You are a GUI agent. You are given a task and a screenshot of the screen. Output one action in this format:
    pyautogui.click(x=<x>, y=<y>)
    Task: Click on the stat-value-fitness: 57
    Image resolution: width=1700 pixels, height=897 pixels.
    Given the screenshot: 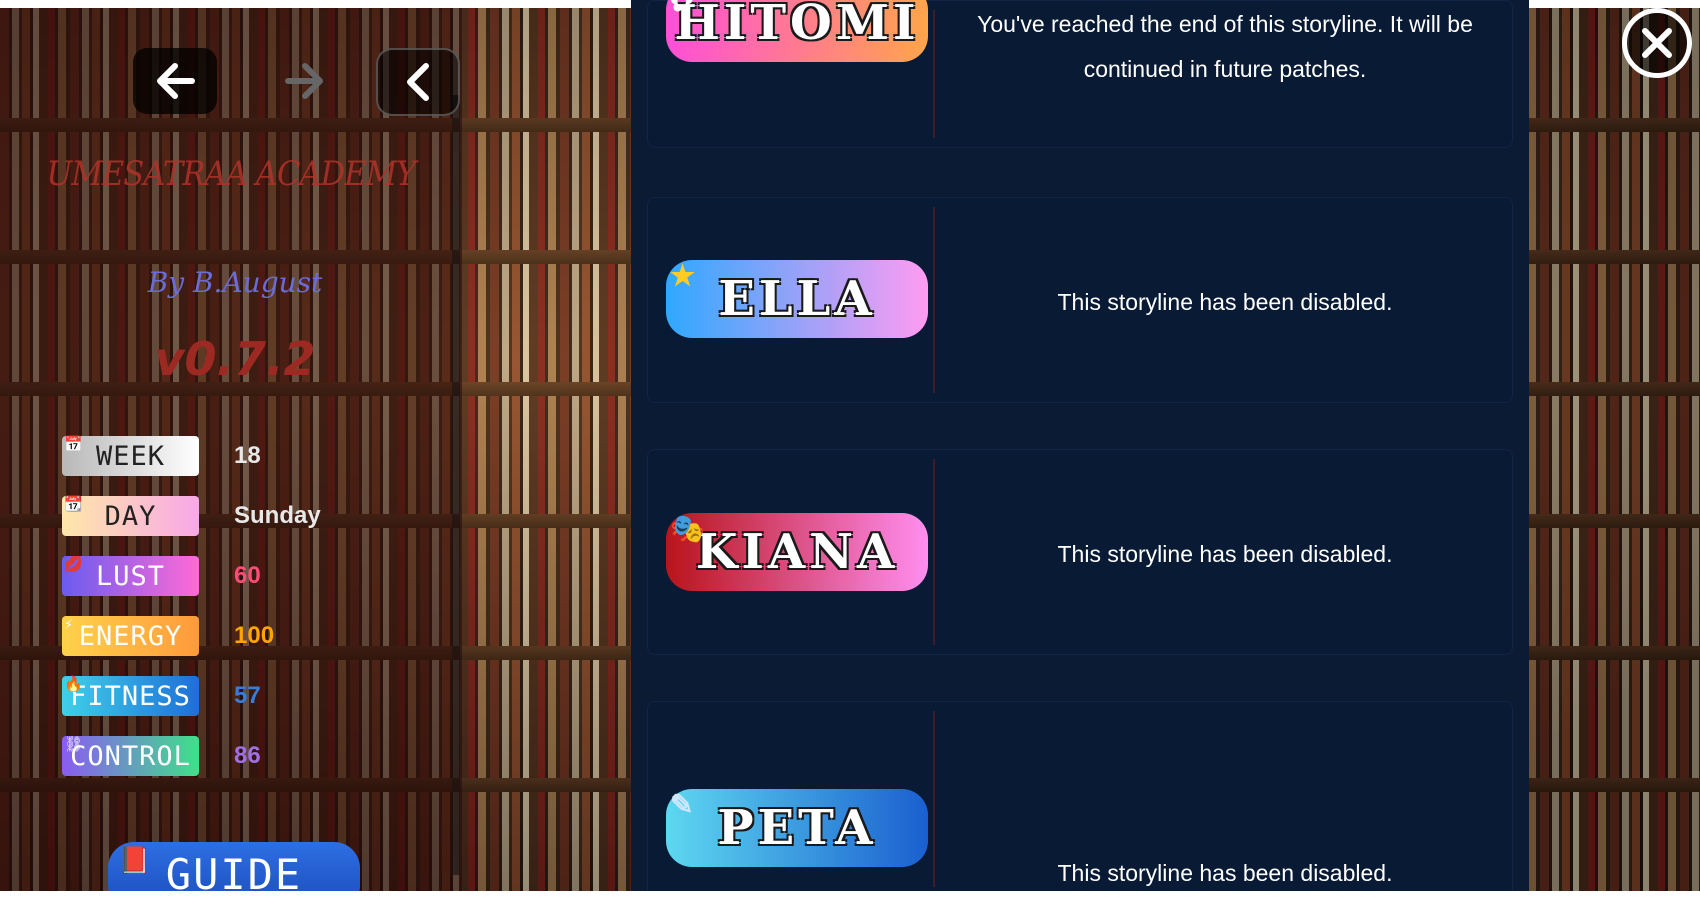 What is the action you would take?
    pyautogui.click(x=247, y=695)
    